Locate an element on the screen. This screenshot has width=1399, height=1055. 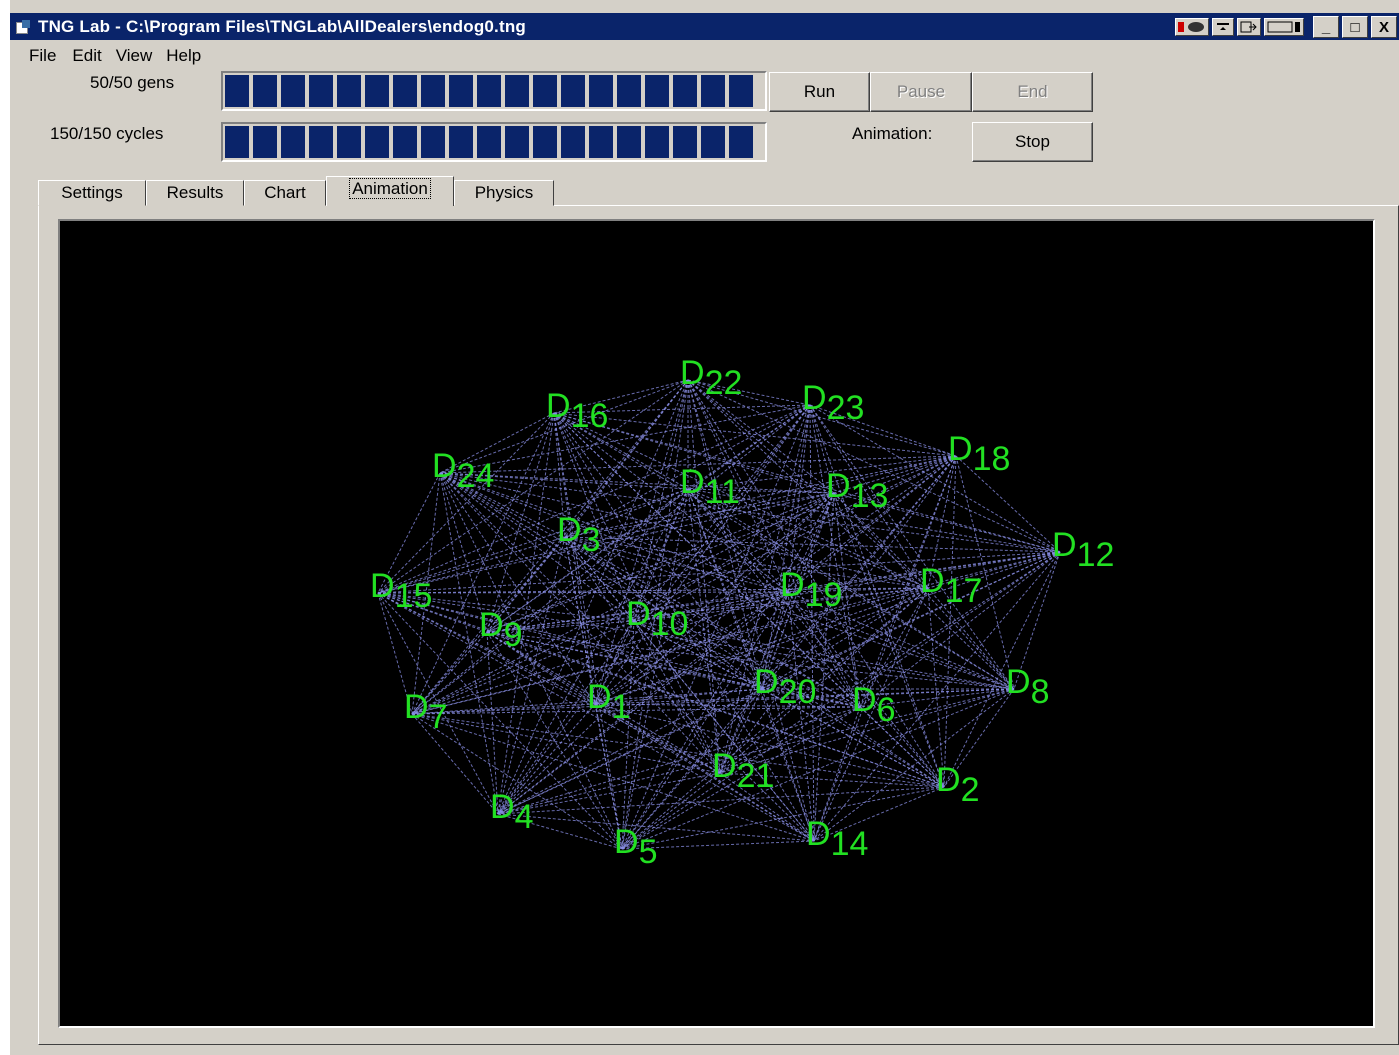
node-d12: D12 is located at coordinates (1083, 550).